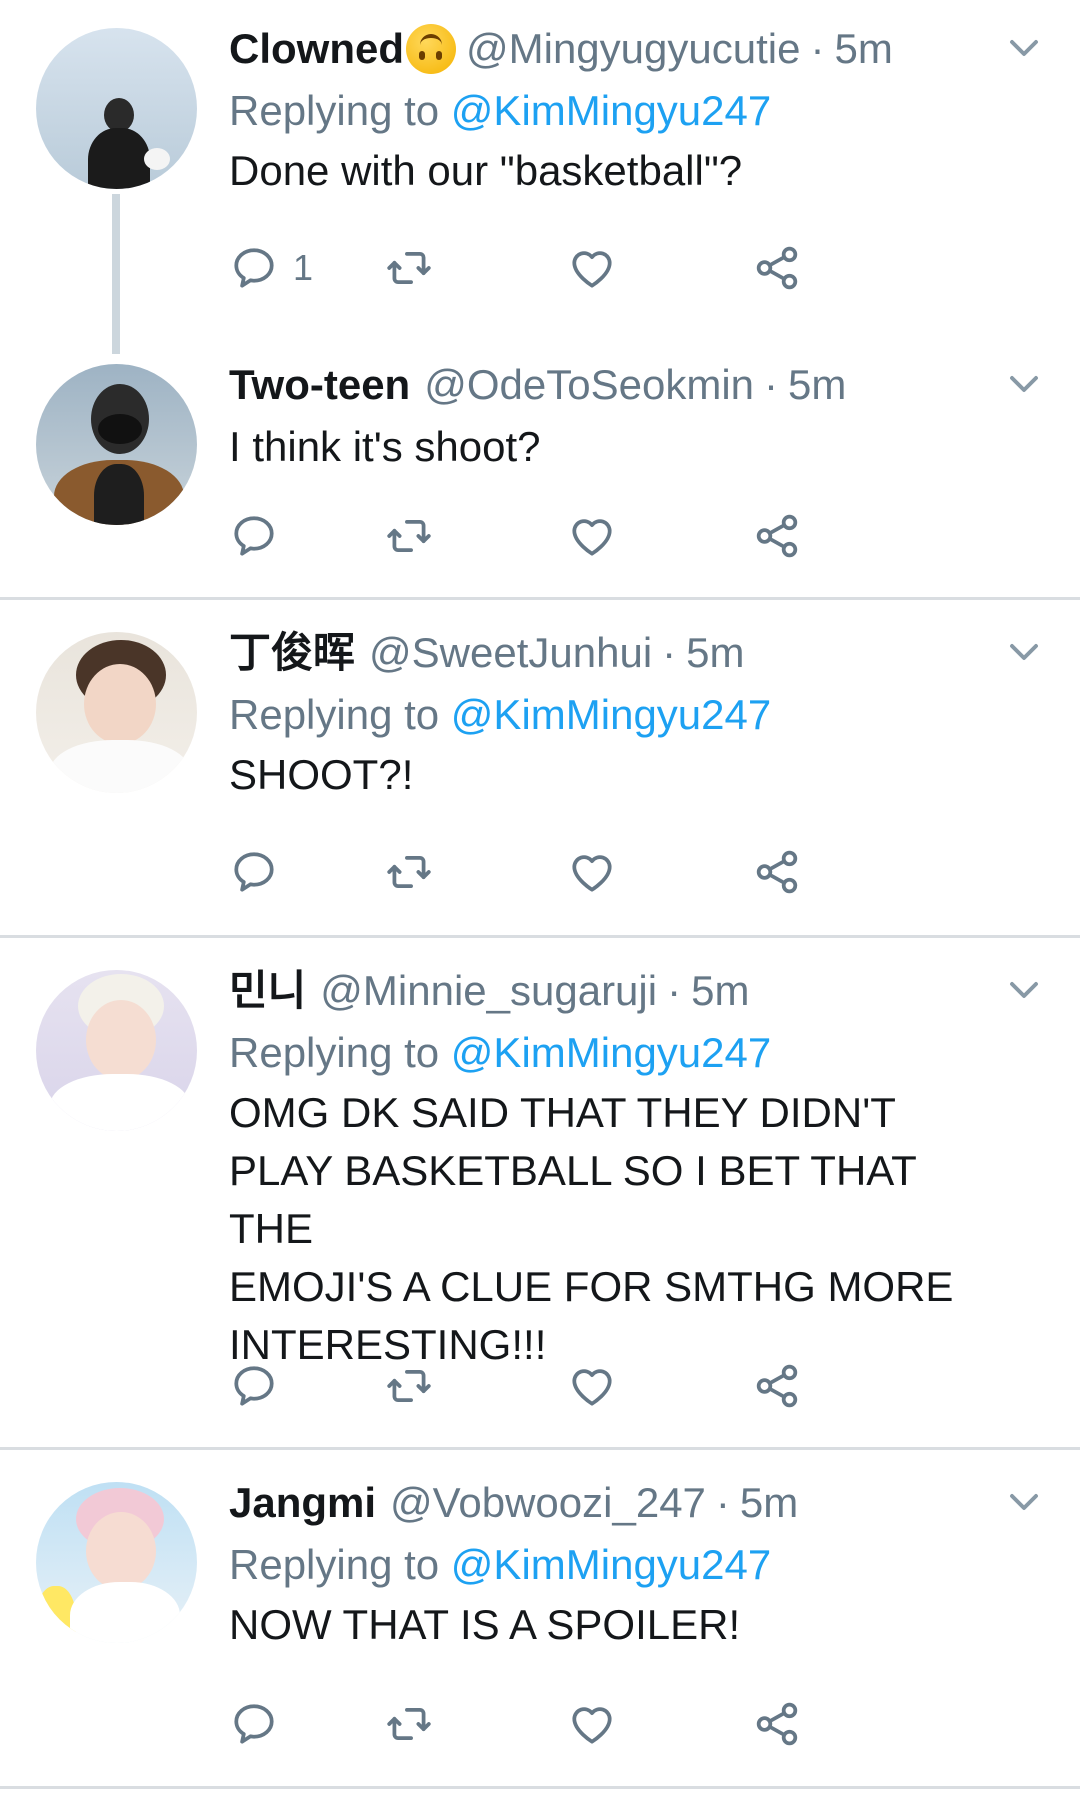  What do you see at coordinates (589, 385) in the screenshot?
I see `user-handle: @OdeToSeokmin` at bounding box center [589, 385].